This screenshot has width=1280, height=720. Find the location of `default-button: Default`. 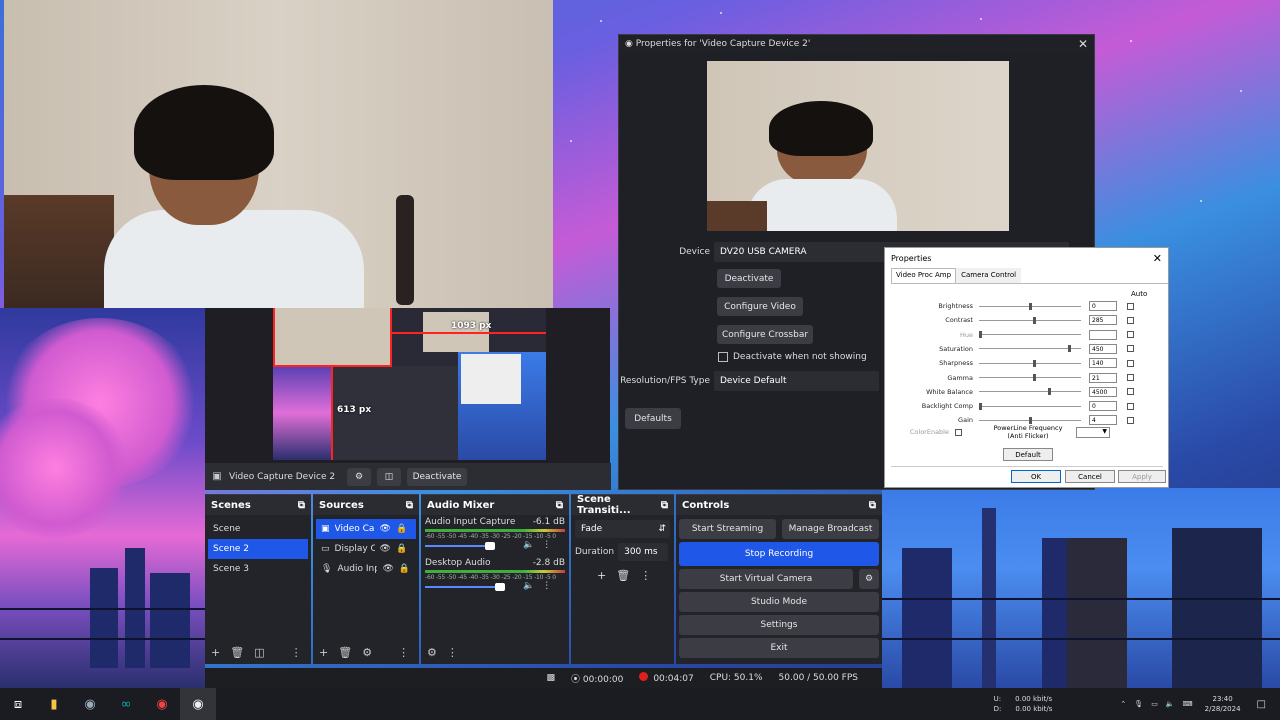

default-button: Default is located at coordinates (1028, 454).